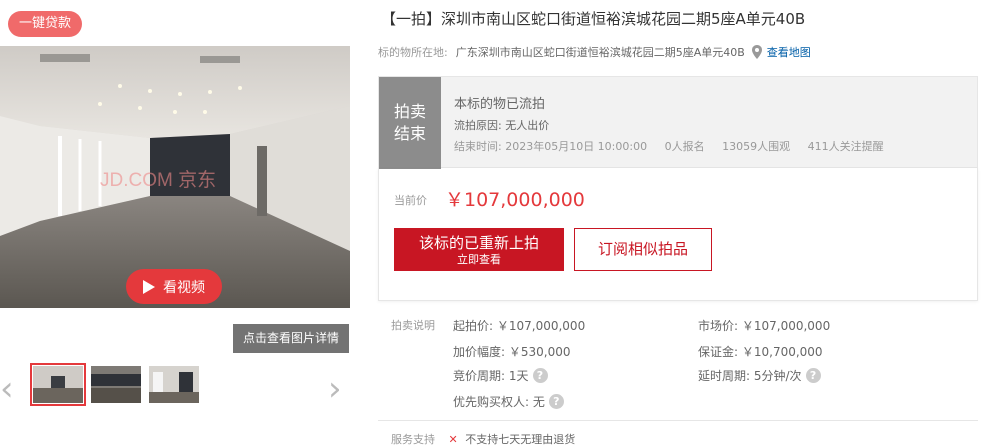 The height and width of the screenshot is (447, 981). I want to click on subscribe-similar-button: 订阅相似拍品, so click(643, 249).